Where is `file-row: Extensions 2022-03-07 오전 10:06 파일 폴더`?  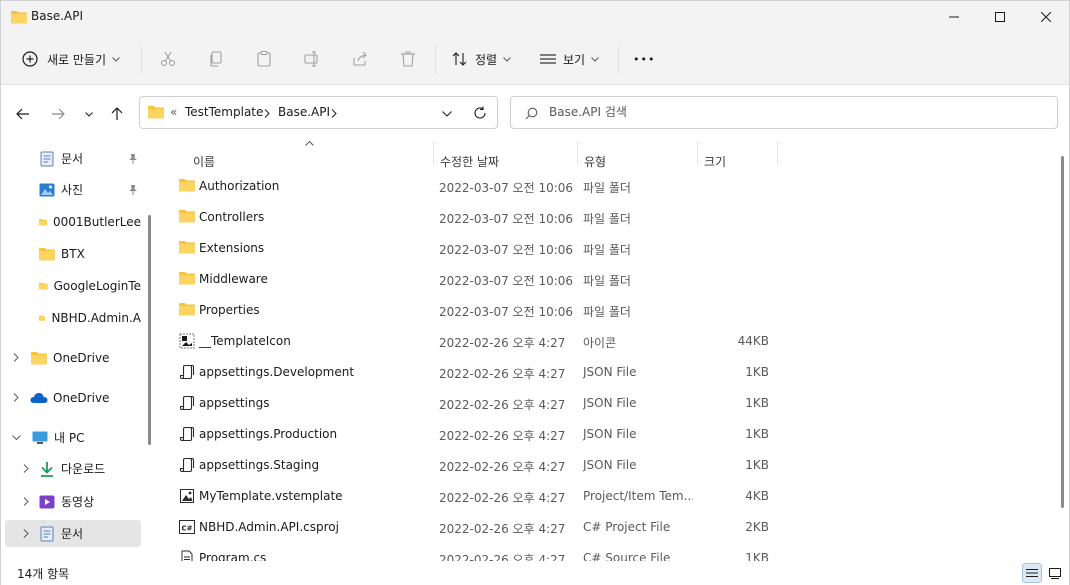 file-row: Extensions 2022-03-07 오전 10:06 파일 폴더 is located at coordinates (477, 247).